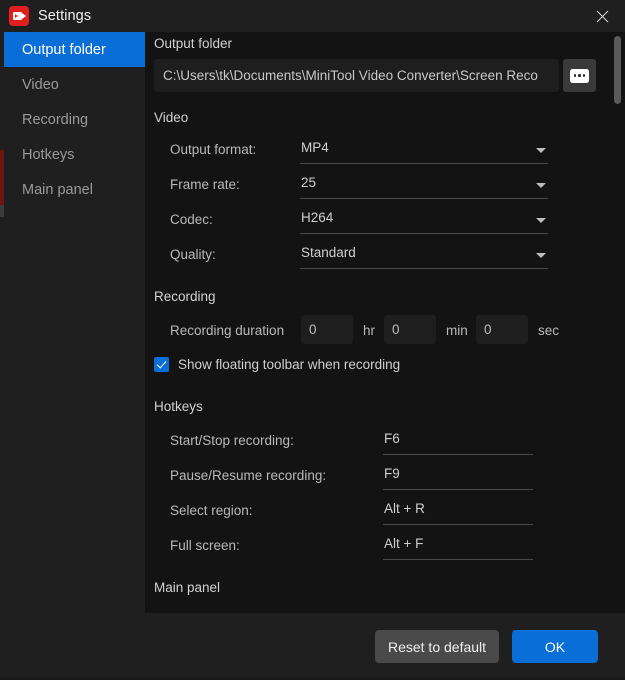  I want to click on sidebar-item-hotkeys: Hotkeys, so click(74, 154).